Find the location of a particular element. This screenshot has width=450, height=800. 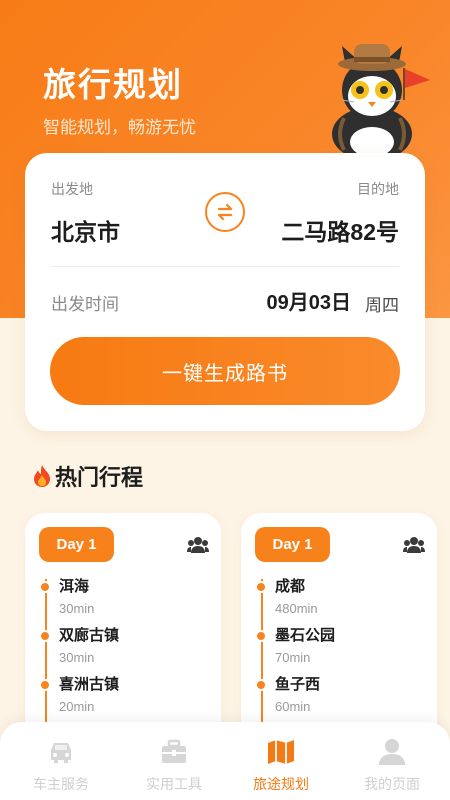

mascot-illustration is located at coordinates (381, 102).